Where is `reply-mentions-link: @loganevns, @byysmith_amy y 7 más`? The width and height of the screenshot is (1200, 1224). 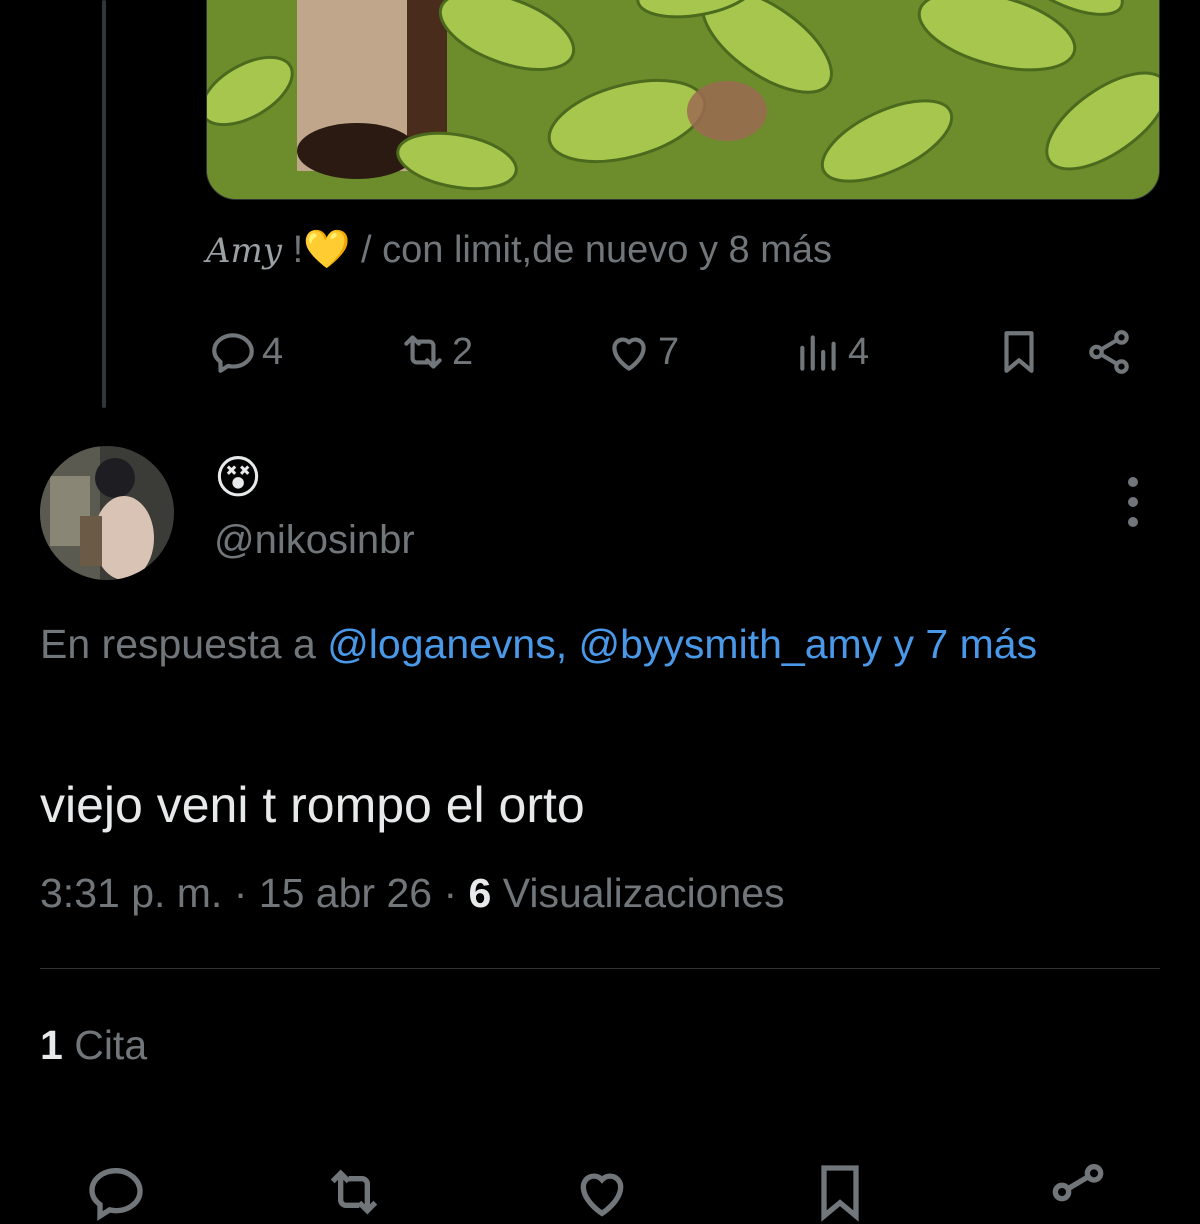 reply-mentions-link: @loganevns, @byysmith_amy y 7 más is located at coordinates (682, 644).